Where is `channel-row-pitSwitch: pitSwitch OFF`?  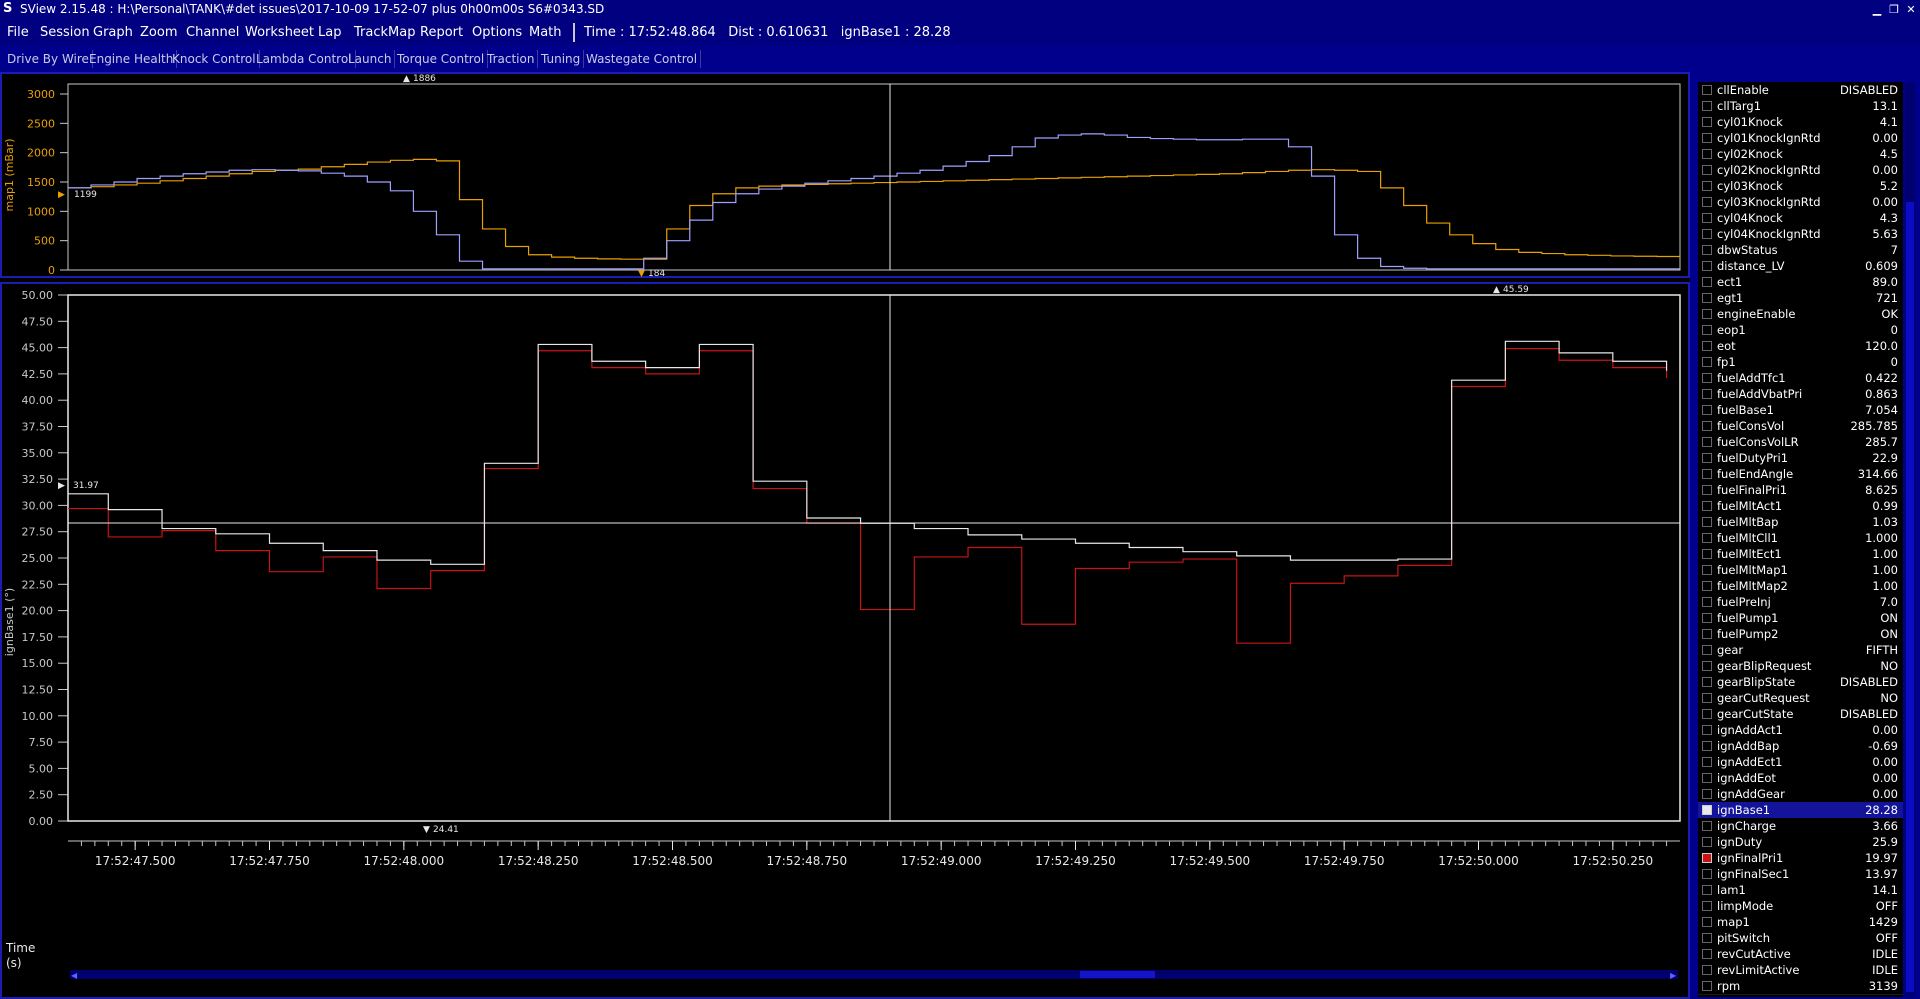
channel-row-pitSwitch: pitSwitch OFF is located at coordinates (1800, 938).